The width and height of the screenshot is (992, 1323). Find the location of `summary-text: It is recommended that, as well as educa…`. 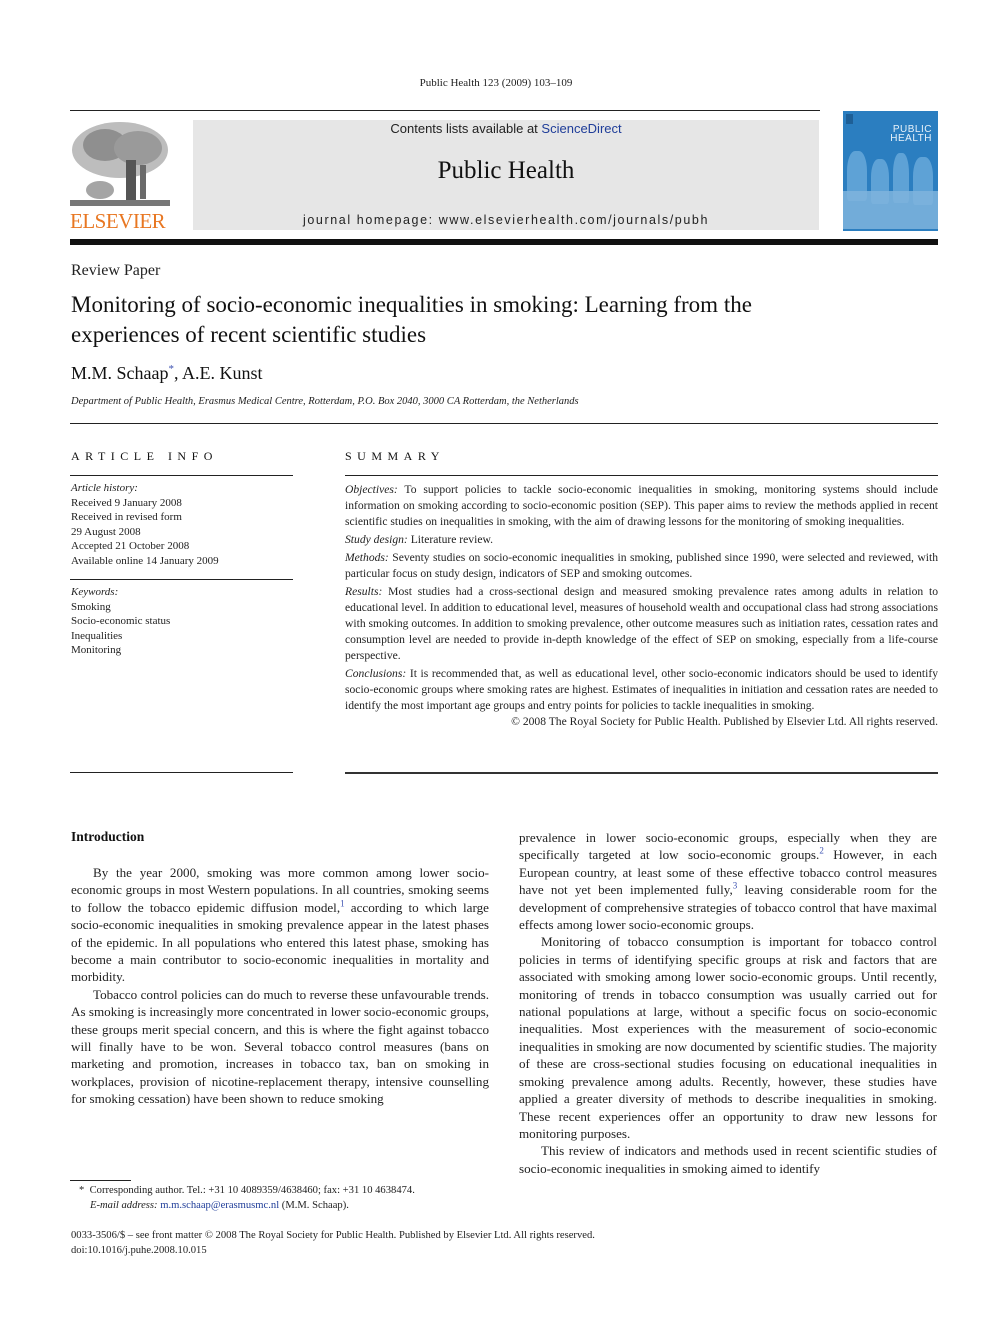

summary-text: It is recommended that, as well as educa… is located at coordinates (641, 689).